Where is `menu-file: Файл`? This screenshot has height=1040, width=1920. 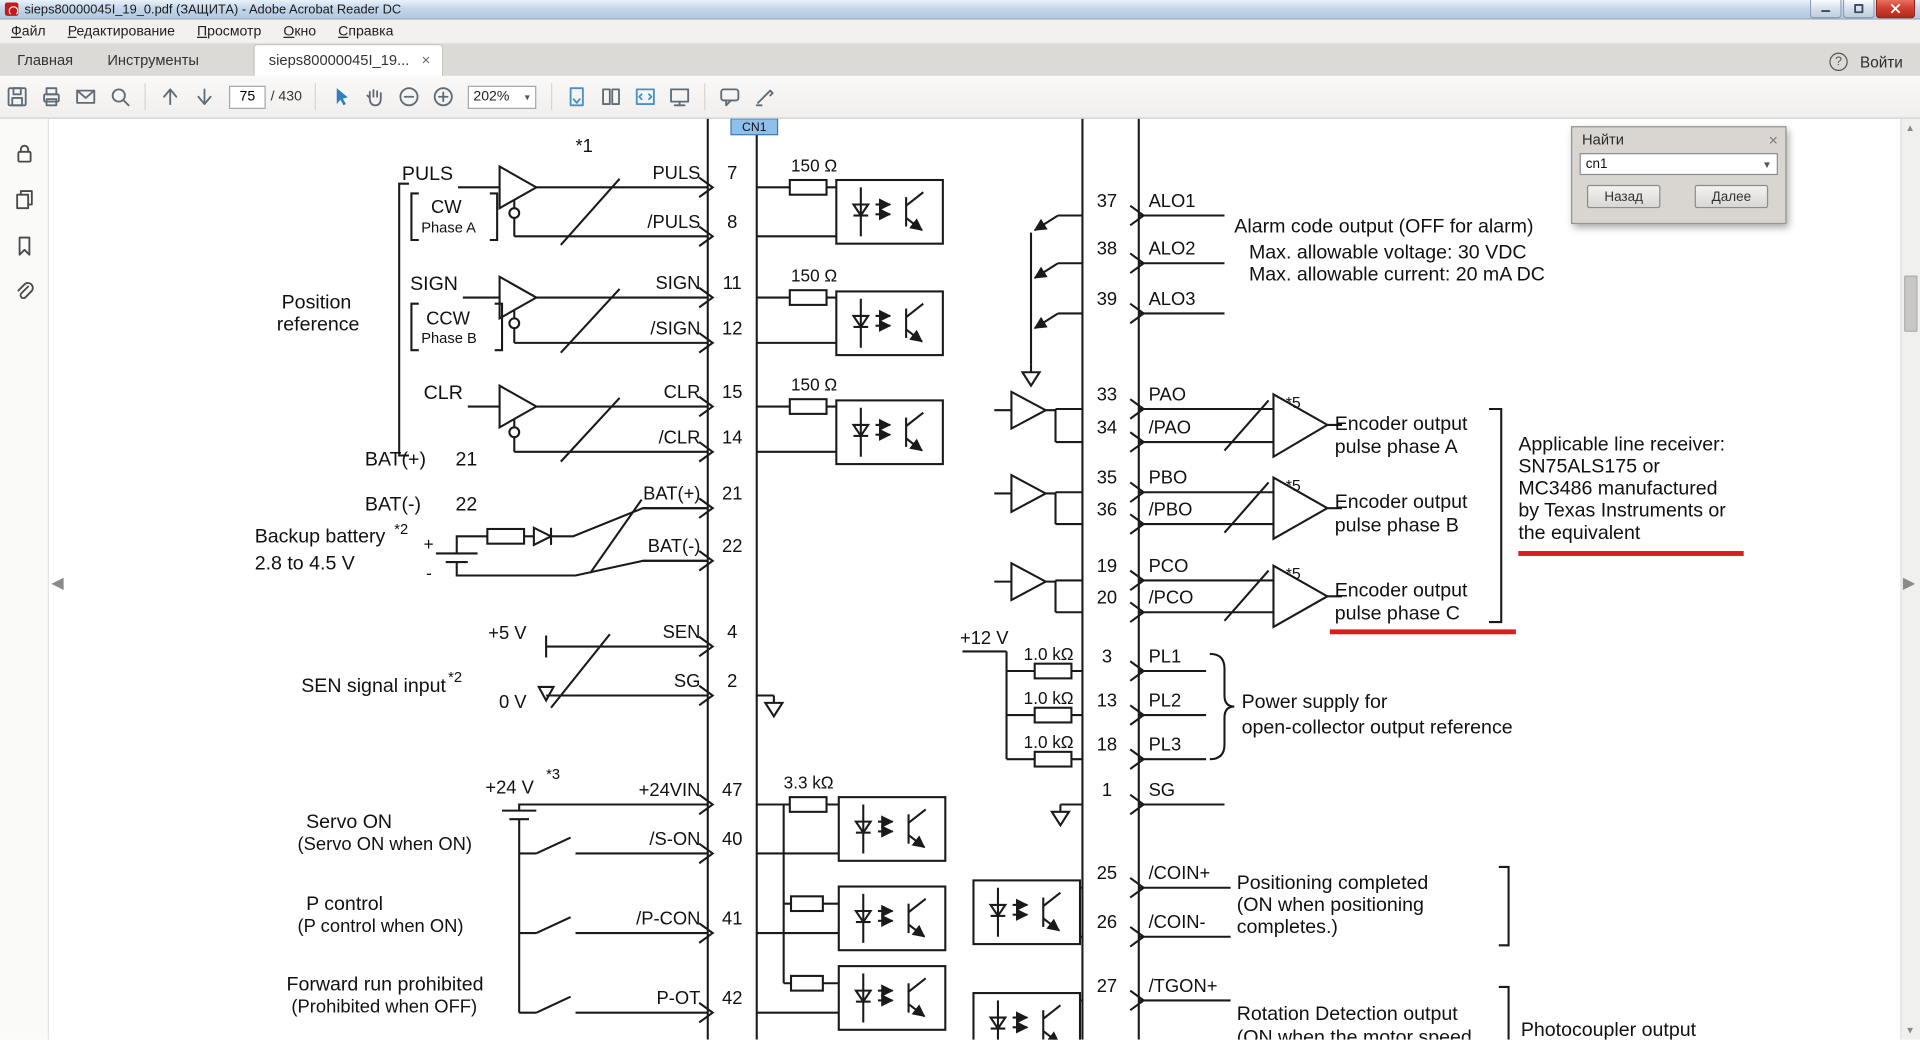
menu-file: Файл is located at coordinates (28, 31).